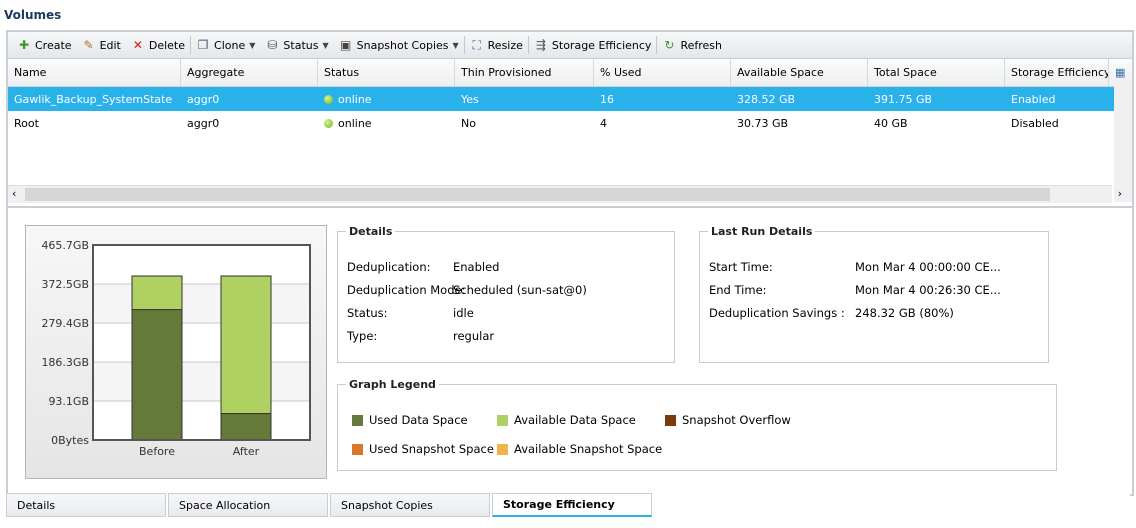 The image size is (1136, 528). I want to click on tab-details: Details, so click(86, 505).